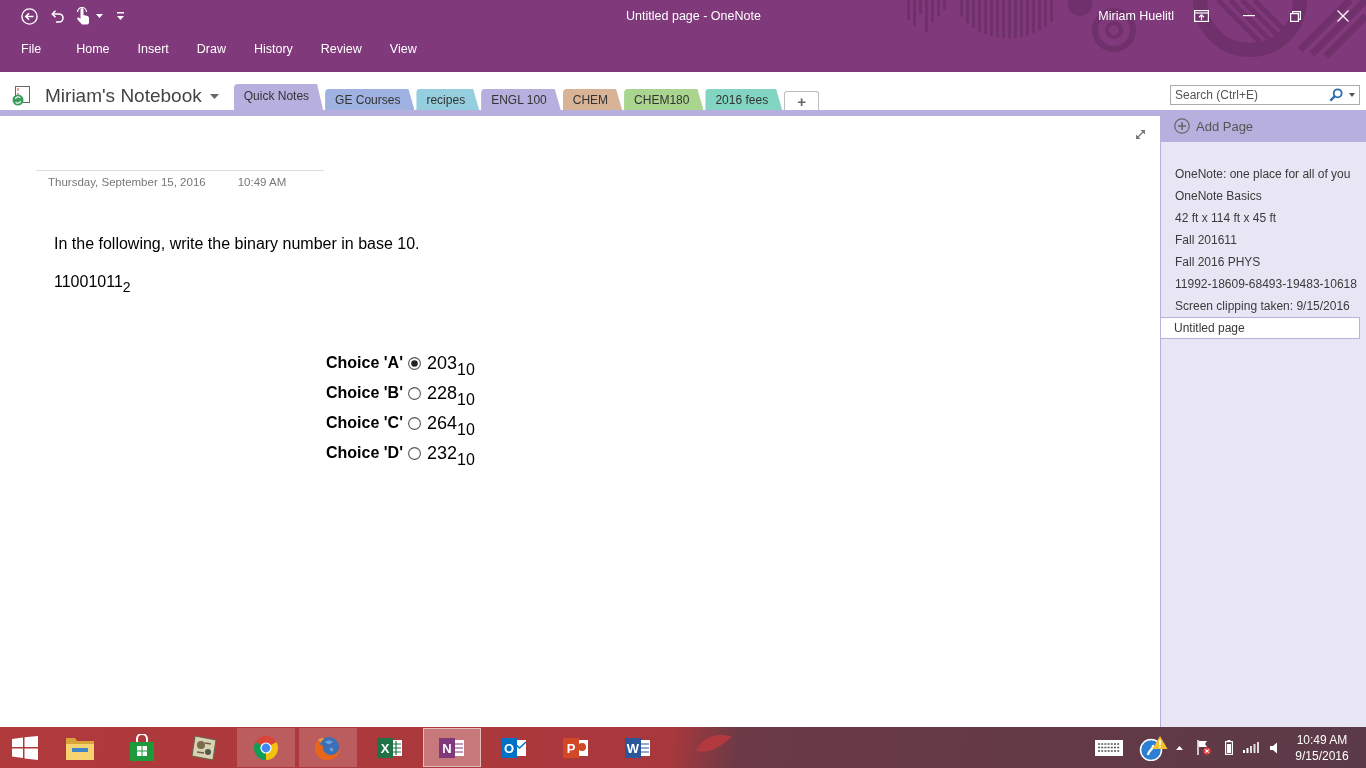 The width and height of the screenshot is (1366, 768). I want to click on restore-icon, so click(1295, 16).